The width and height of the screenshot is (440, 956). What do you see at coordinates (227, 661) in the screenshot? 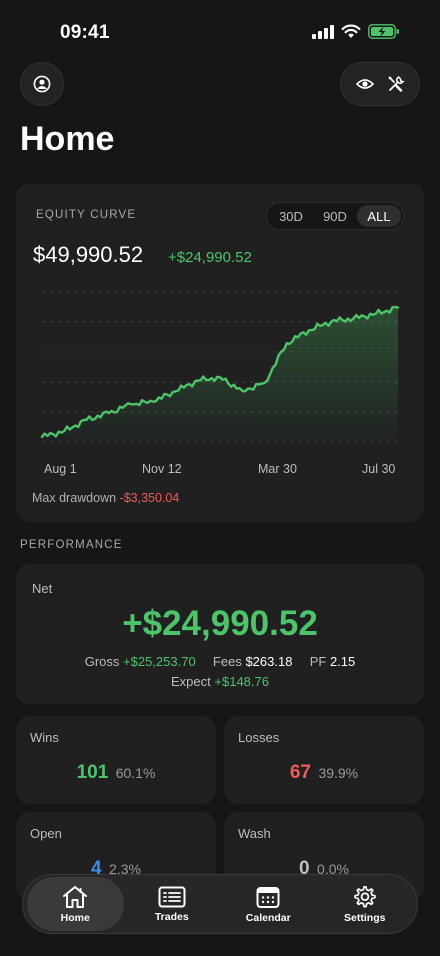
I see `fees-label: Fees` at bounding box center [227, 661].